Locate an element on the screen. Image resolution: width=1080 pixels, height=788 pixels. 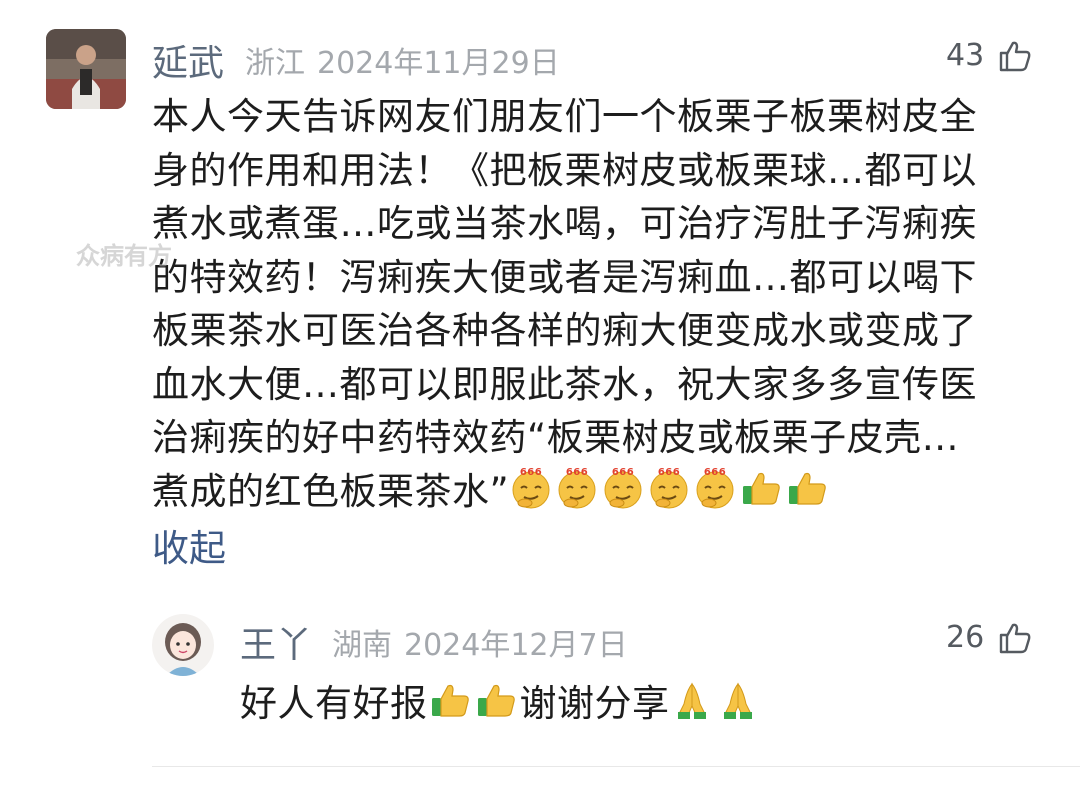
date: 2024年11月29日 is located at coordinates (438, 63).